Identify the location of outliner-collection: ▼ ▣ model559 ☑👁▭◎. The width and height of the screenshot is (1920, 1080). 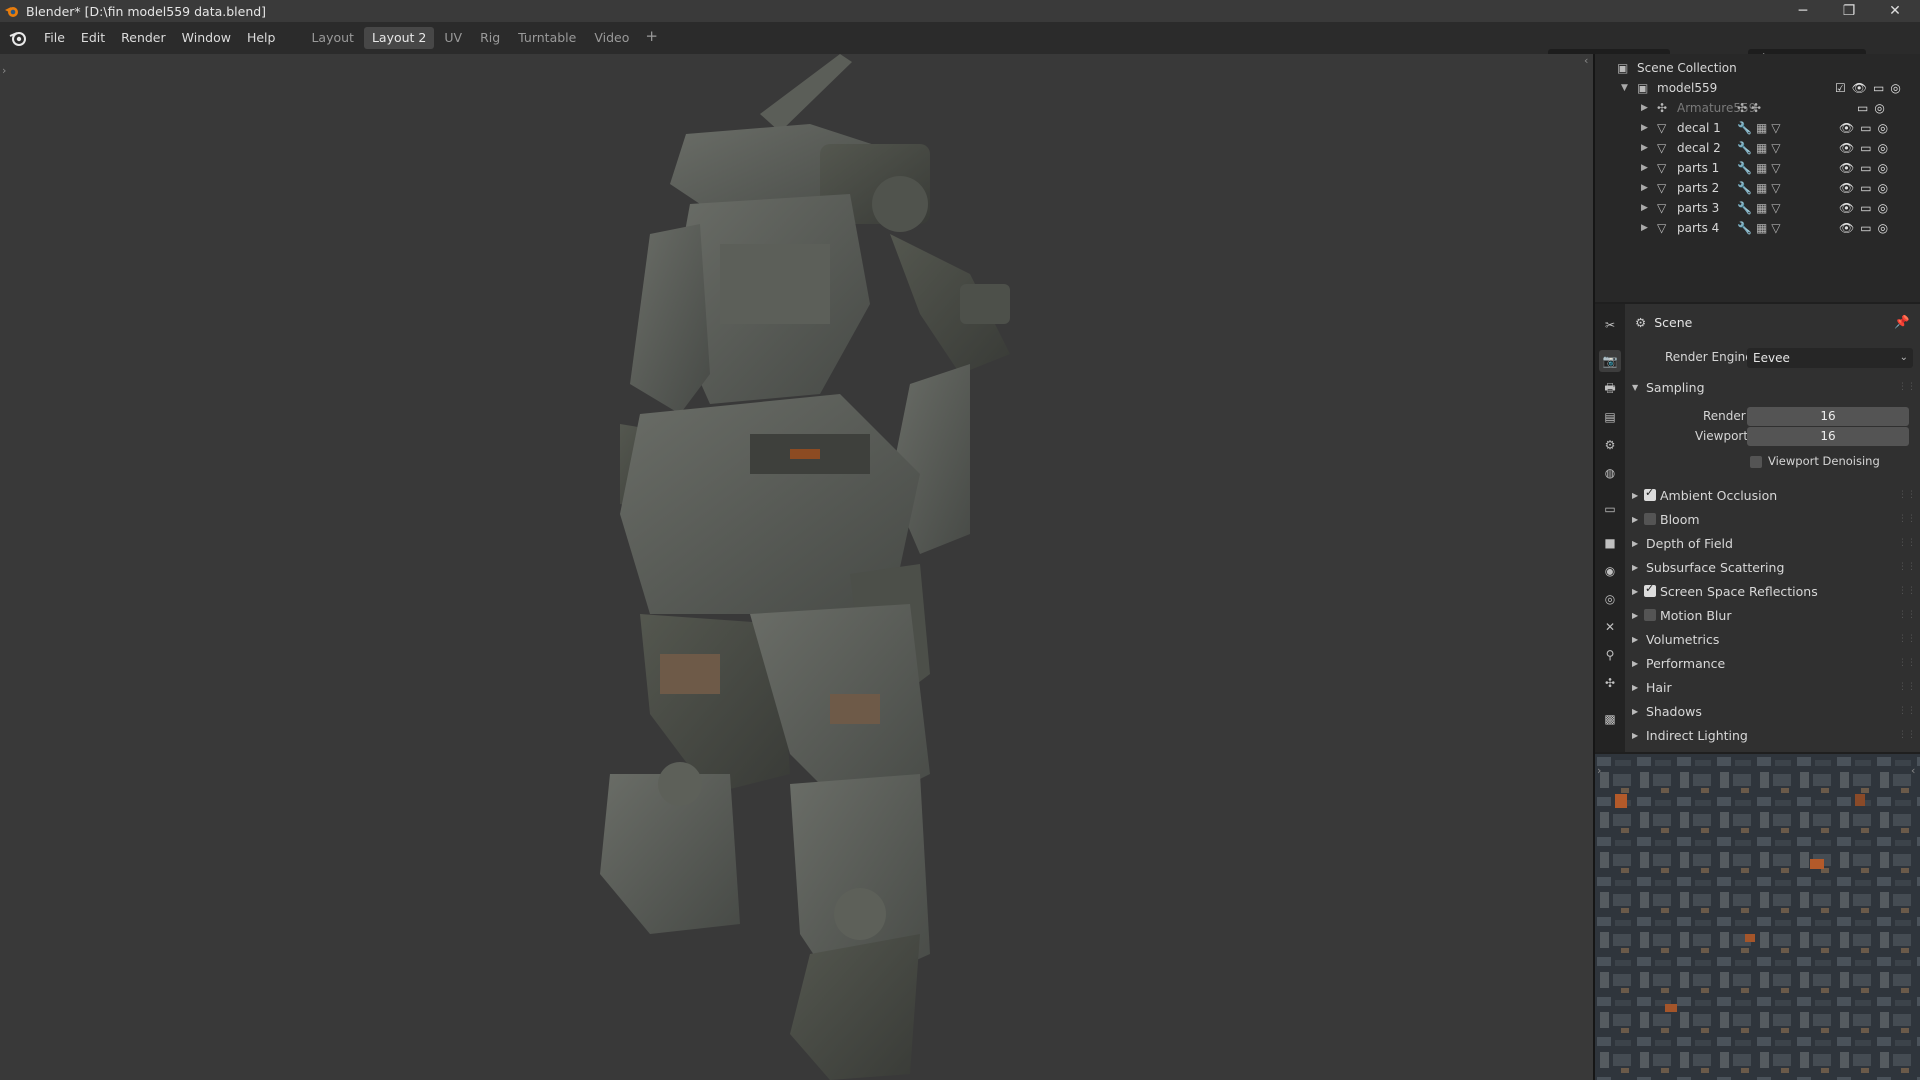
(1757, 88).